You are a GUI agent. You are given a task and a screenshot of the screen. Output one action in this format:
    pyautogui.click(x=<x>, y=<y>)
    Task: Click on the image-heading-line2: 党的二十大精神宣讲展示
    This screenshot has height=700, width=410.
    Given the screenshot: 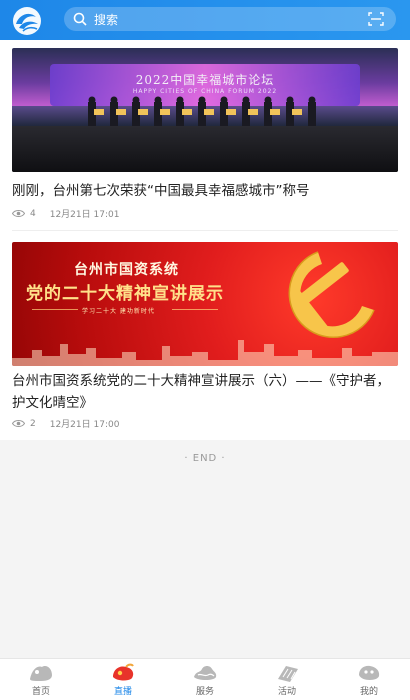 What is the action you would take?
    pyautogui.click(x=125, y=294)
    